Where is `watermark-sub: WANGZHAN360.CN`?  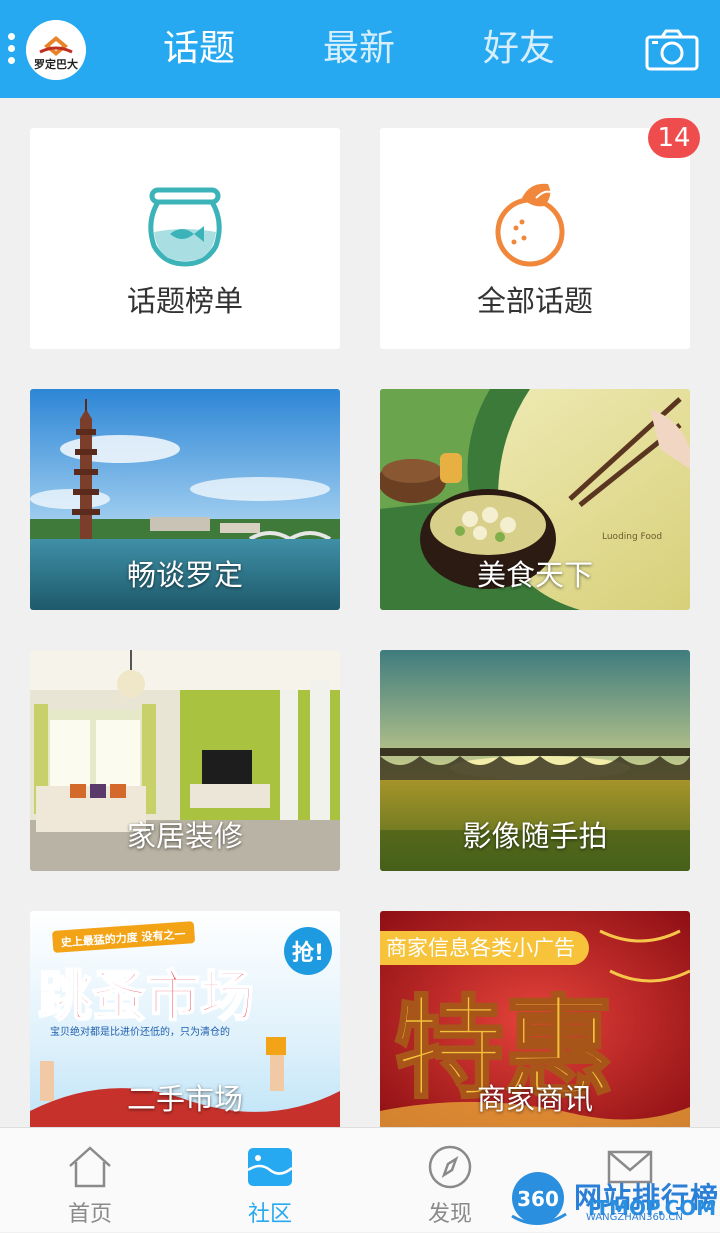
watermark-sub: WANGZHAN360.CN is located at coordinates (634, 1217).